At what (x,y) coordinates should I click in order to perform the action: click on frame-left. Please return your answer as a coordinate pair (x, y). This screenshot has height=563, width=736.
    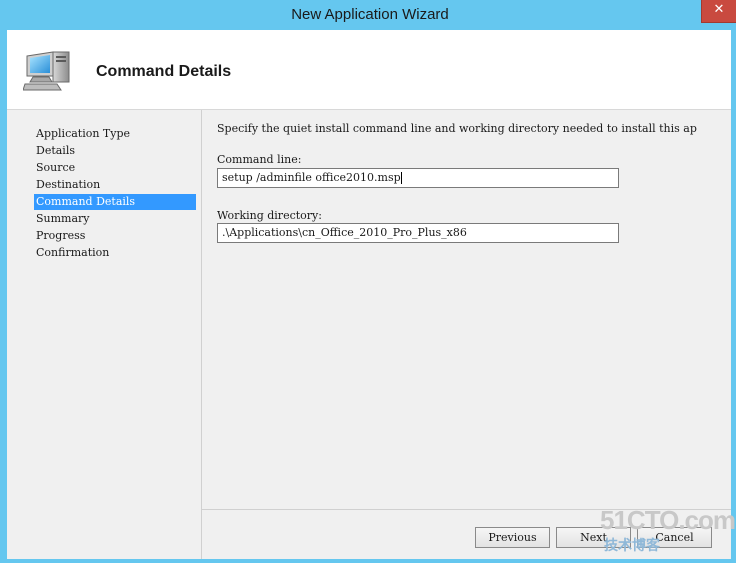
    Looking at the image, I should click on (3, 296).